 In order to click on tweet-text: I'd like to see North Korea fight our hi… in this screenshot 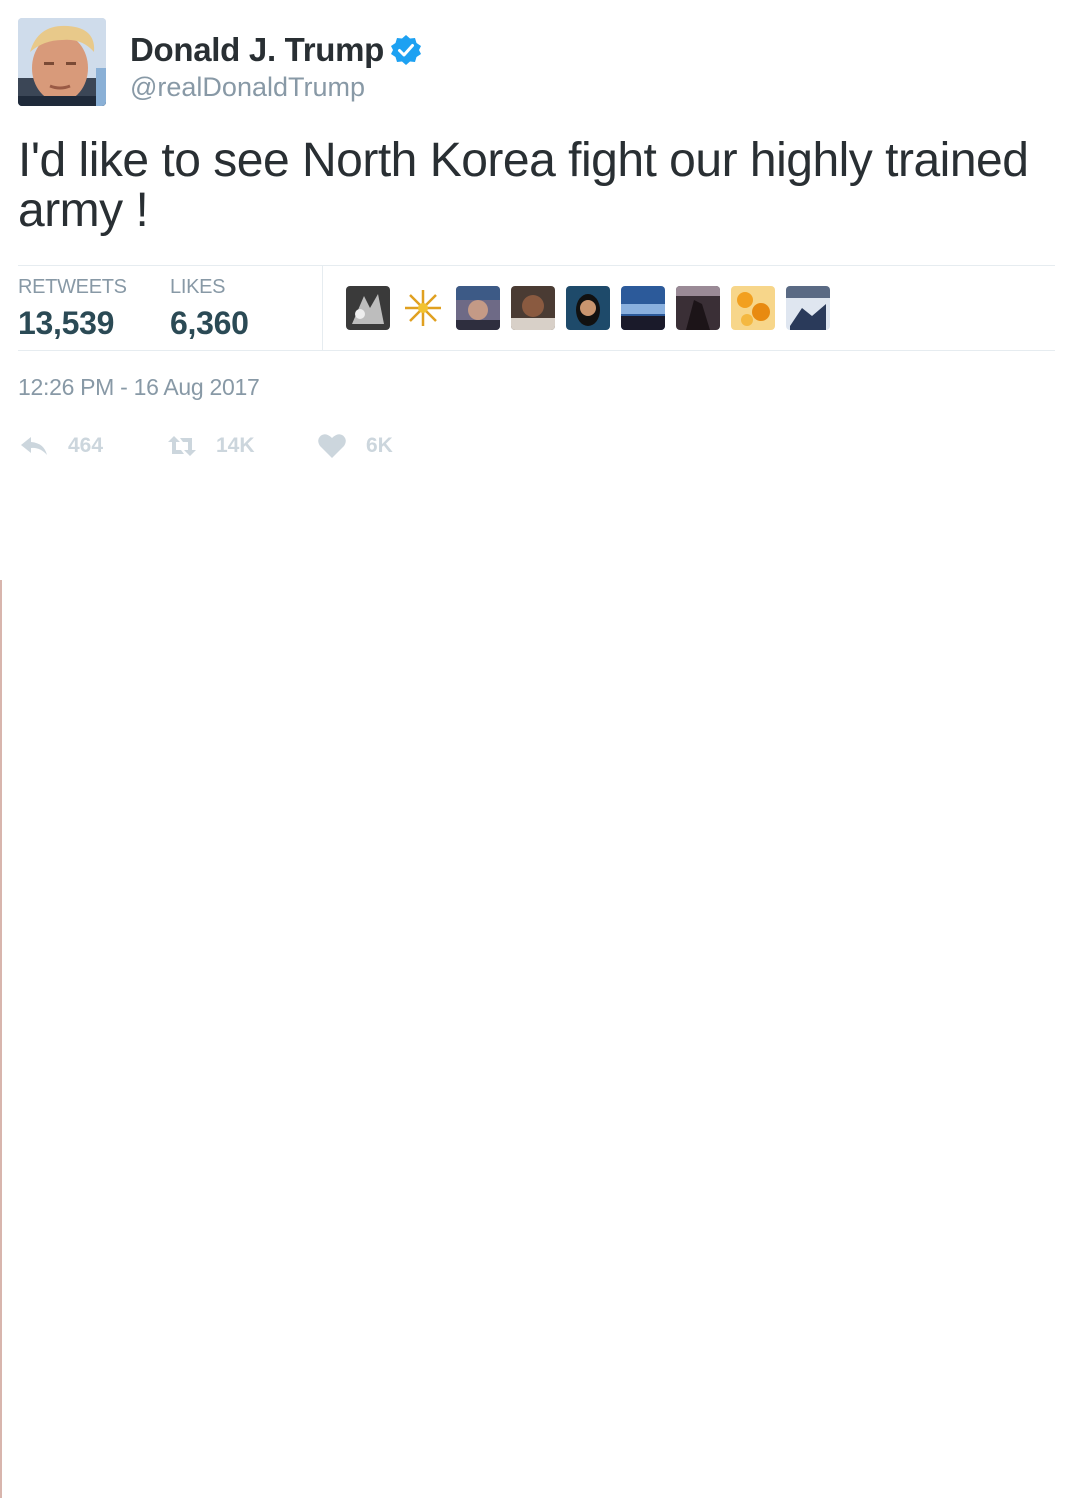, I will do `click(523, 185)`.